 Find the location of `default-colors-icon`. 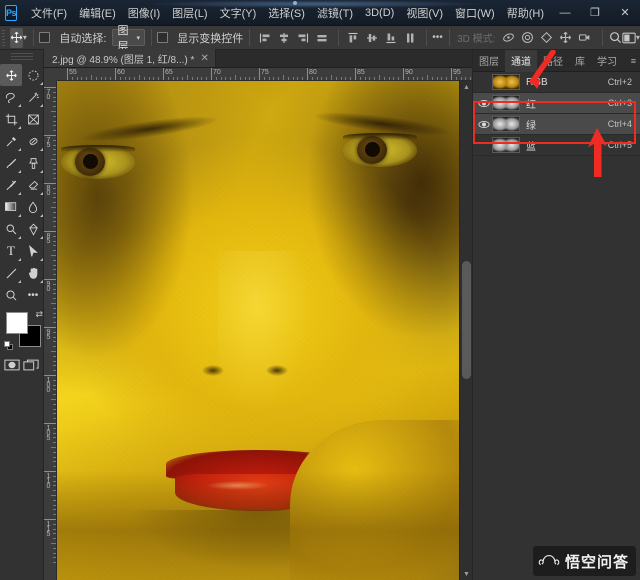

default-colors-icon is located at coordinates (8, 345).